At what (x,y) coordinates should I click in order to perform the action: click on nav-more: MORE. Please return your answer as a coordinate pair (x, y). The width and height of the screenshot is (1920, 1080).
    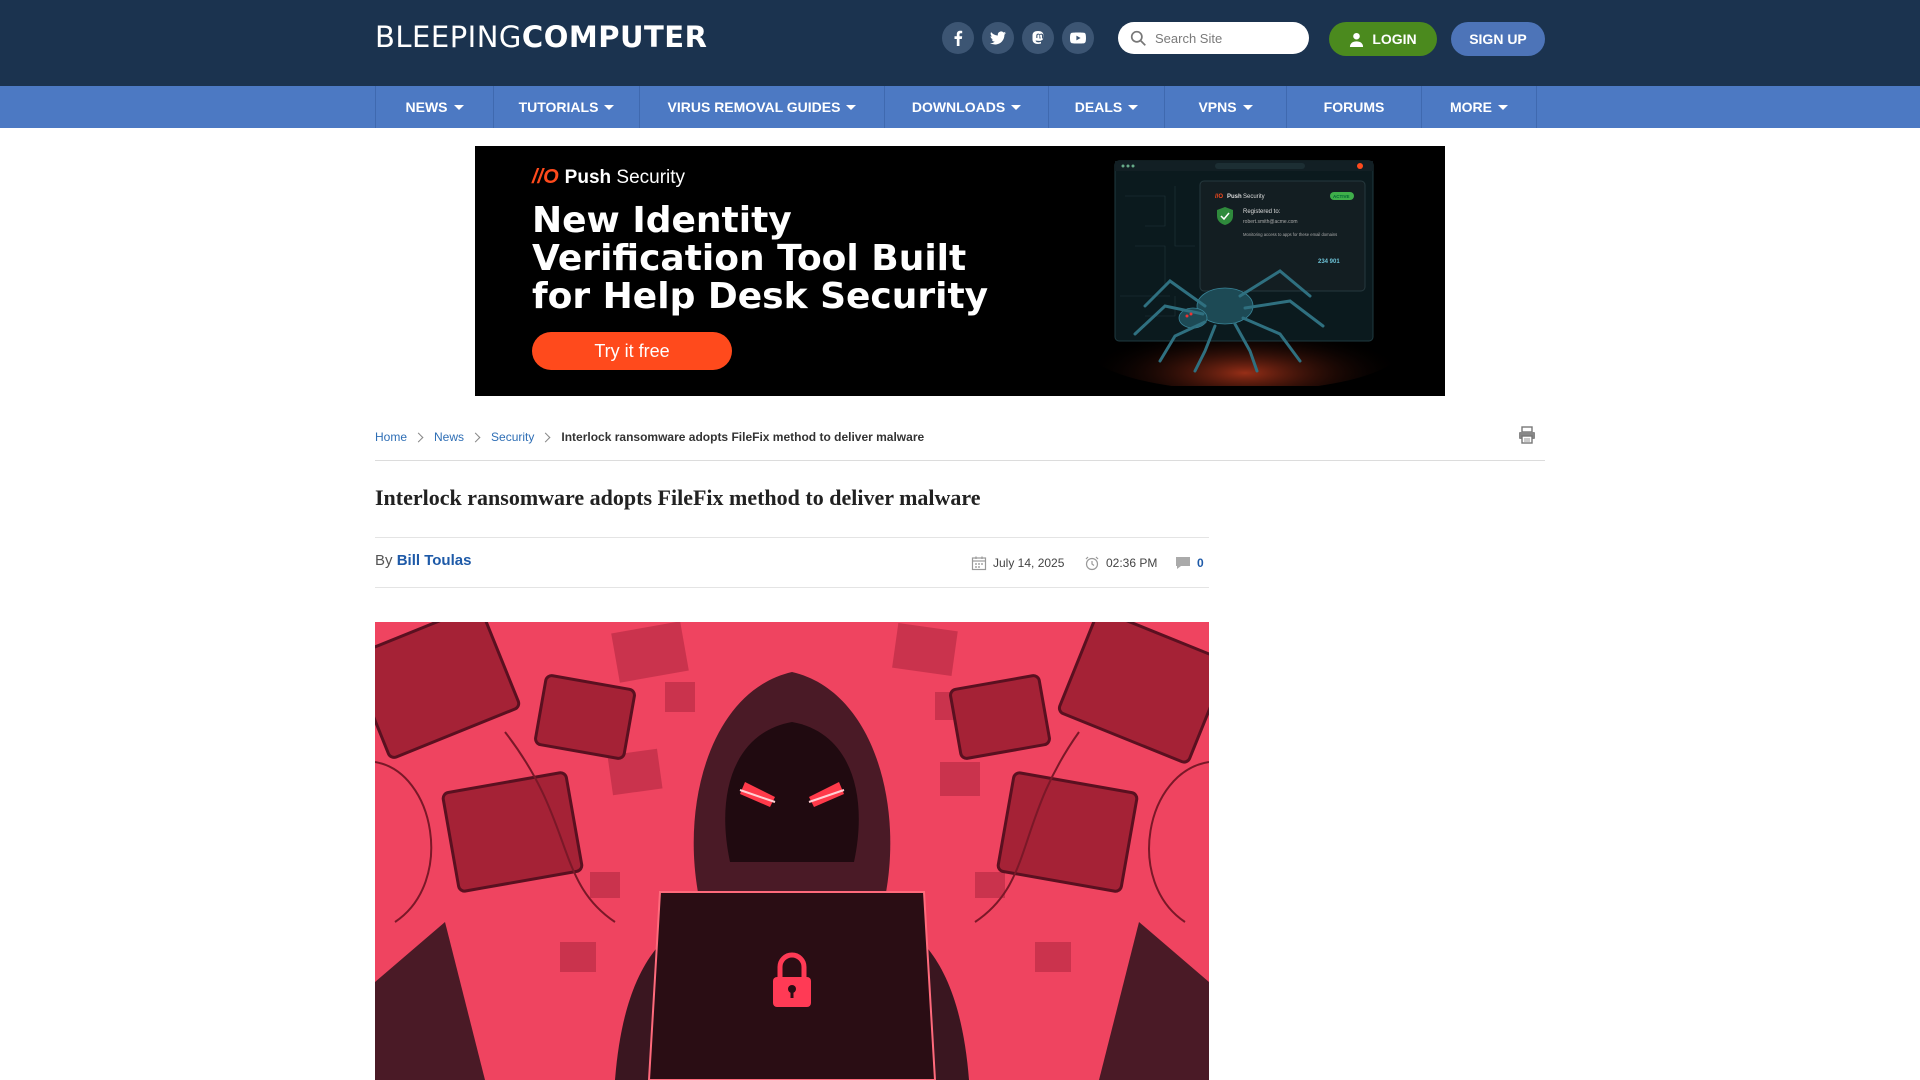
    Looking at the image, I should click on (1478, 107).